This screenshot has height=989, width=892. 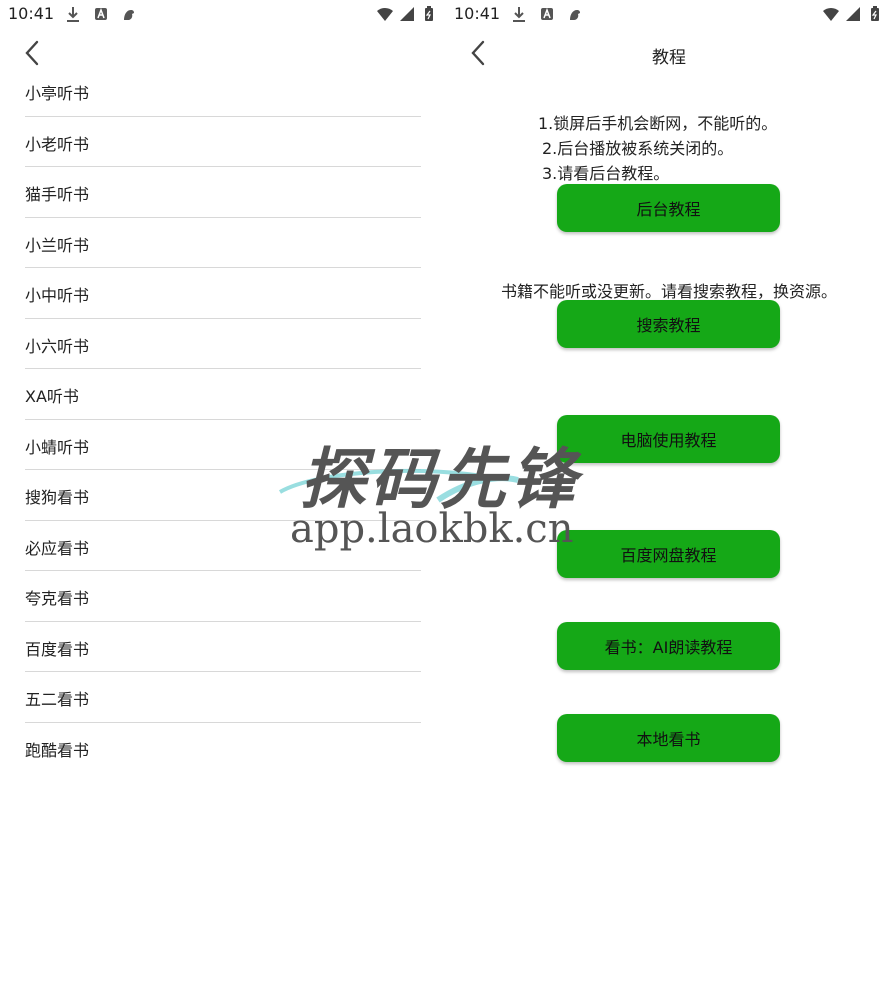 What do you see at coordinates (223, 596) in the screenshot?
I see `list-item: 夸克看书` at bounding box center [223, 596].